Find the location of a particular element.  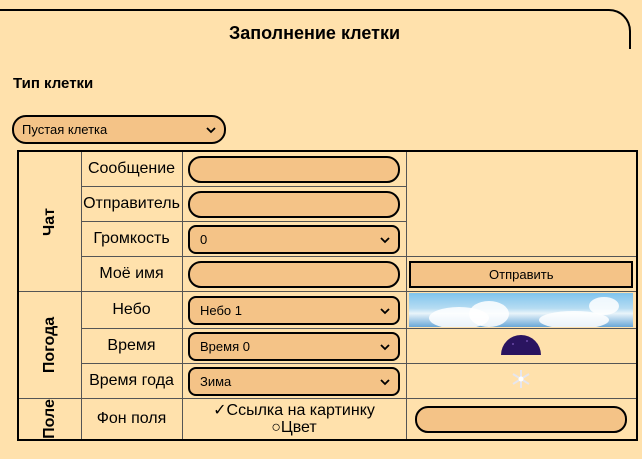

sky-preview-image is located at coordinates (521, 310).